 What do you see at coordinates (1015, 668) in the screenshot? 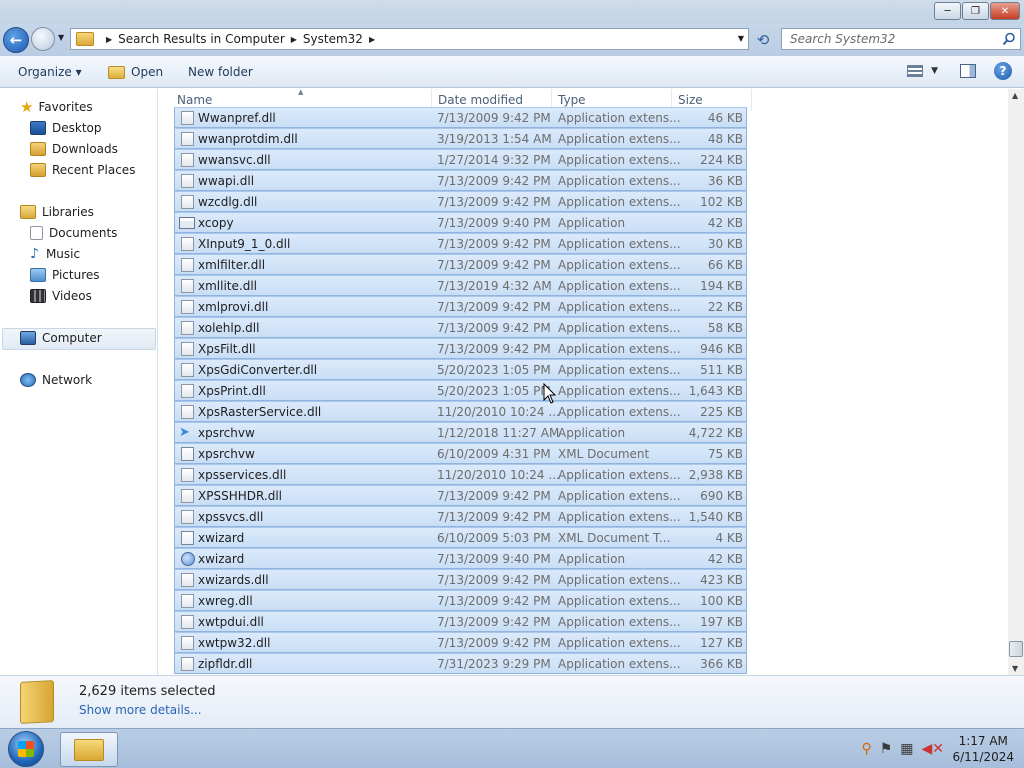
I see `scroll-down-icon: ▼` at bounding box center [1015, 668].